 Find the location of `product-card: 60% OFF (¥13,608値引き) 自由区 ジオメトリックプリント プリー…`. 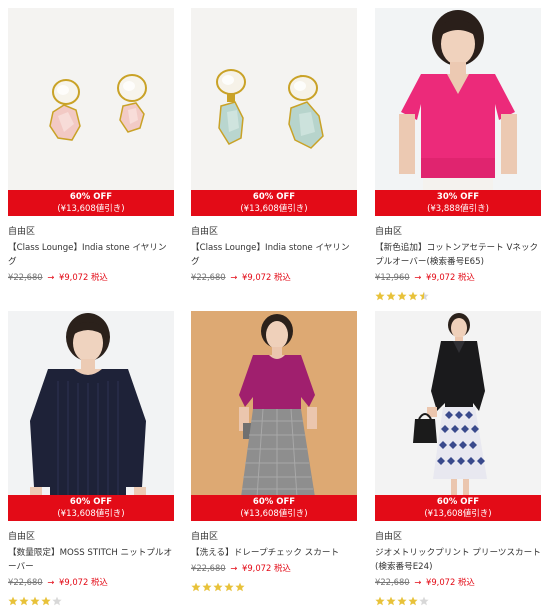

product-card: 60% OFF (¥13,608値引き) 自由区 ジオメトリックプリント プリー… is located at coordinates (458, 458).